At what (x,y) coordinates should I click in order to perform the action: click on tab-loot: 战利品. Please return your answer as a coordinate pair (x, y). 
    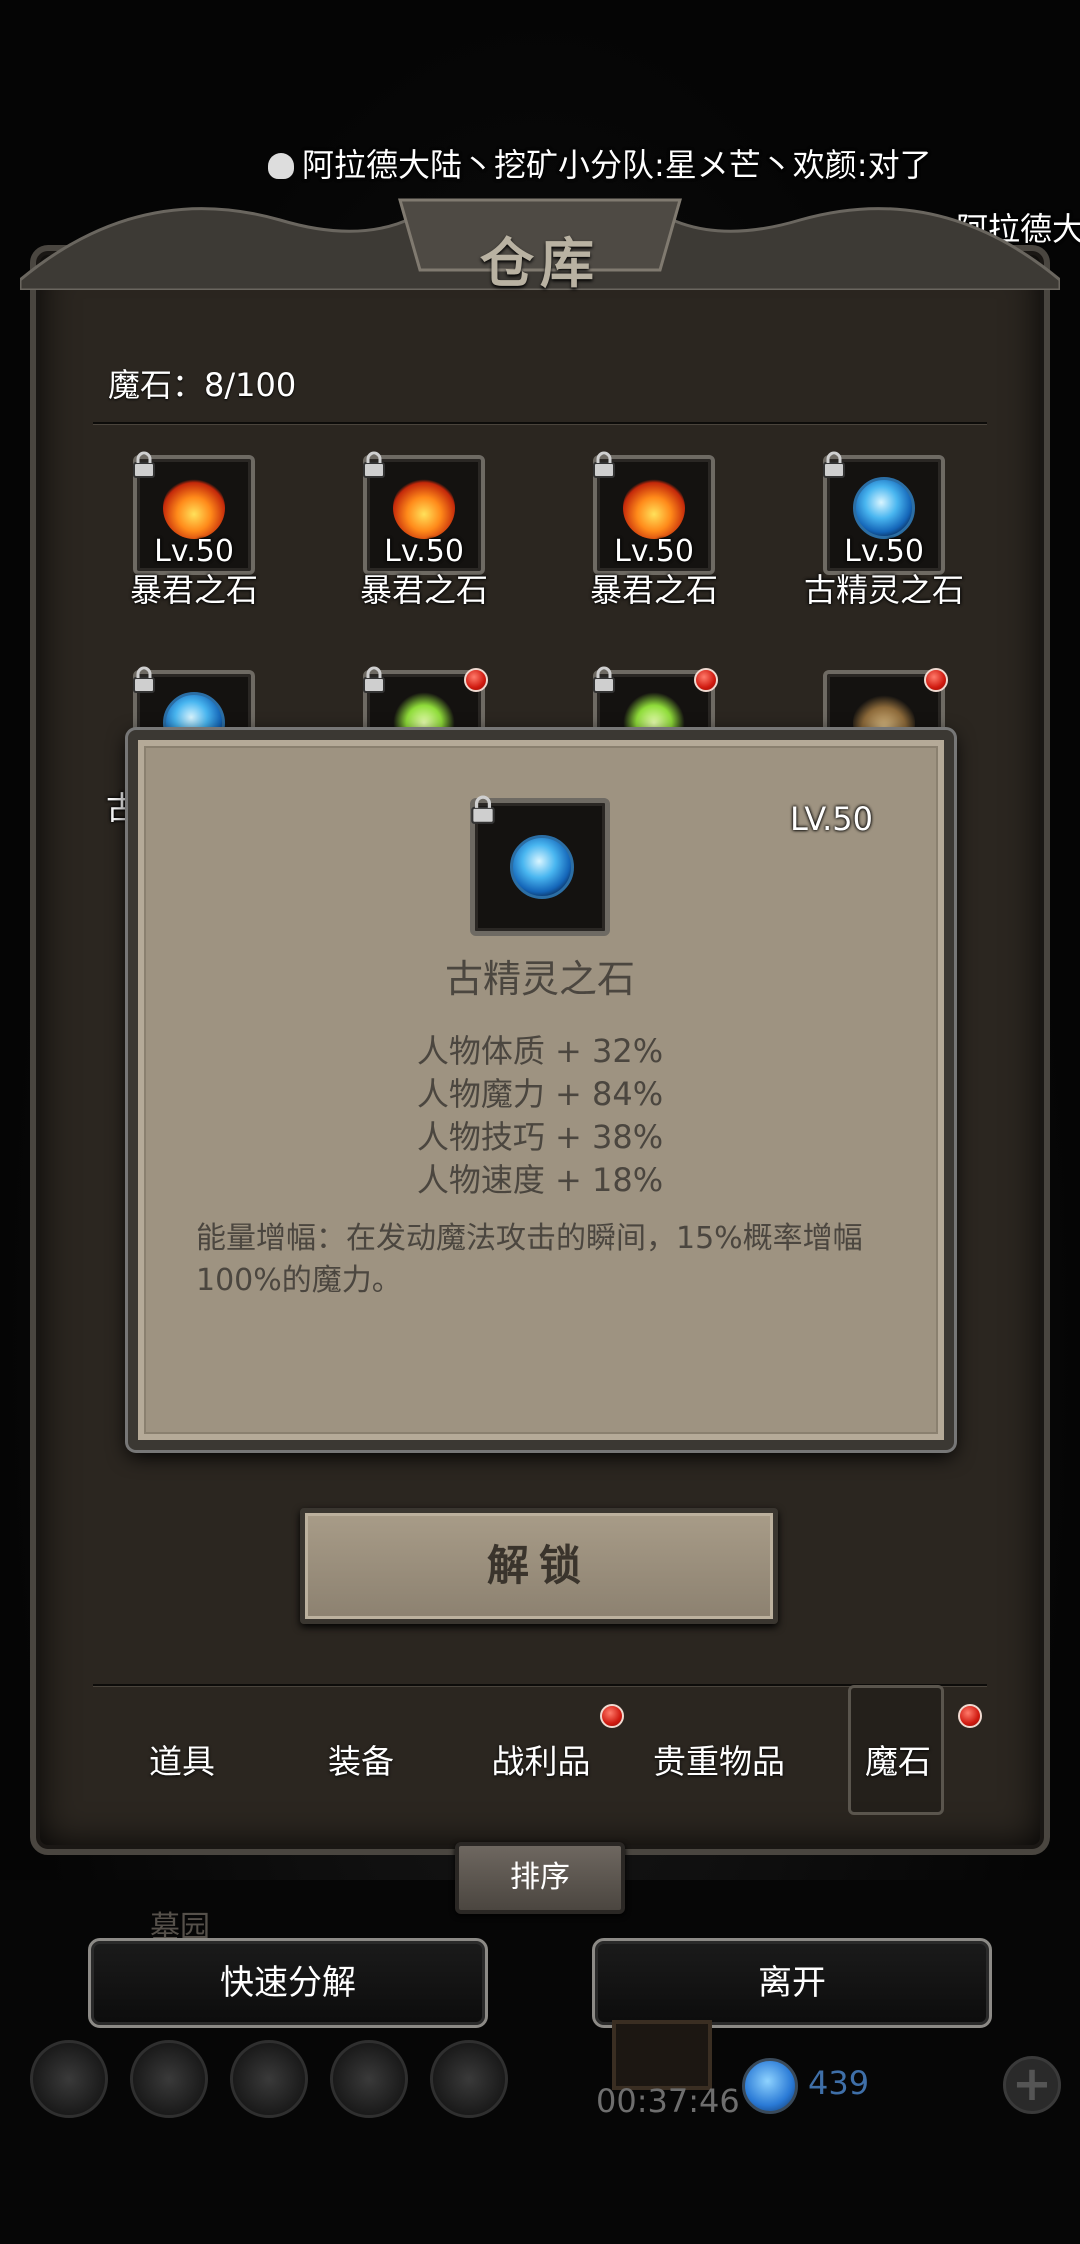
    Looking at the image, I should click on (541, 1759).